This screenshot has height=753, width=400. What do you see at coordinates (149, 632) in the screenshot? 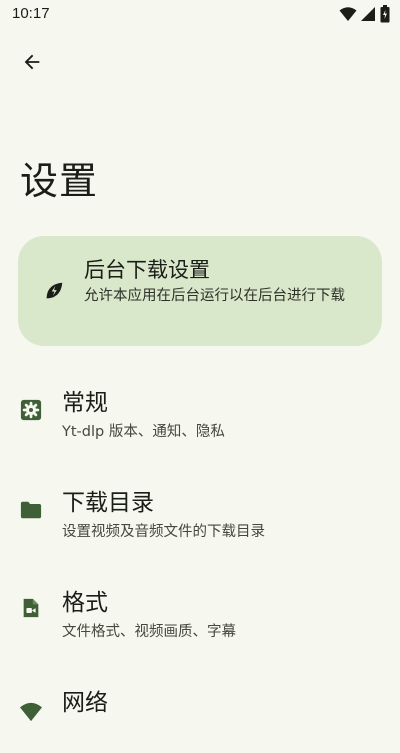
I see `item-subtitle: 文件格式、视频画质、字幕` at bounding box center [149, 632].